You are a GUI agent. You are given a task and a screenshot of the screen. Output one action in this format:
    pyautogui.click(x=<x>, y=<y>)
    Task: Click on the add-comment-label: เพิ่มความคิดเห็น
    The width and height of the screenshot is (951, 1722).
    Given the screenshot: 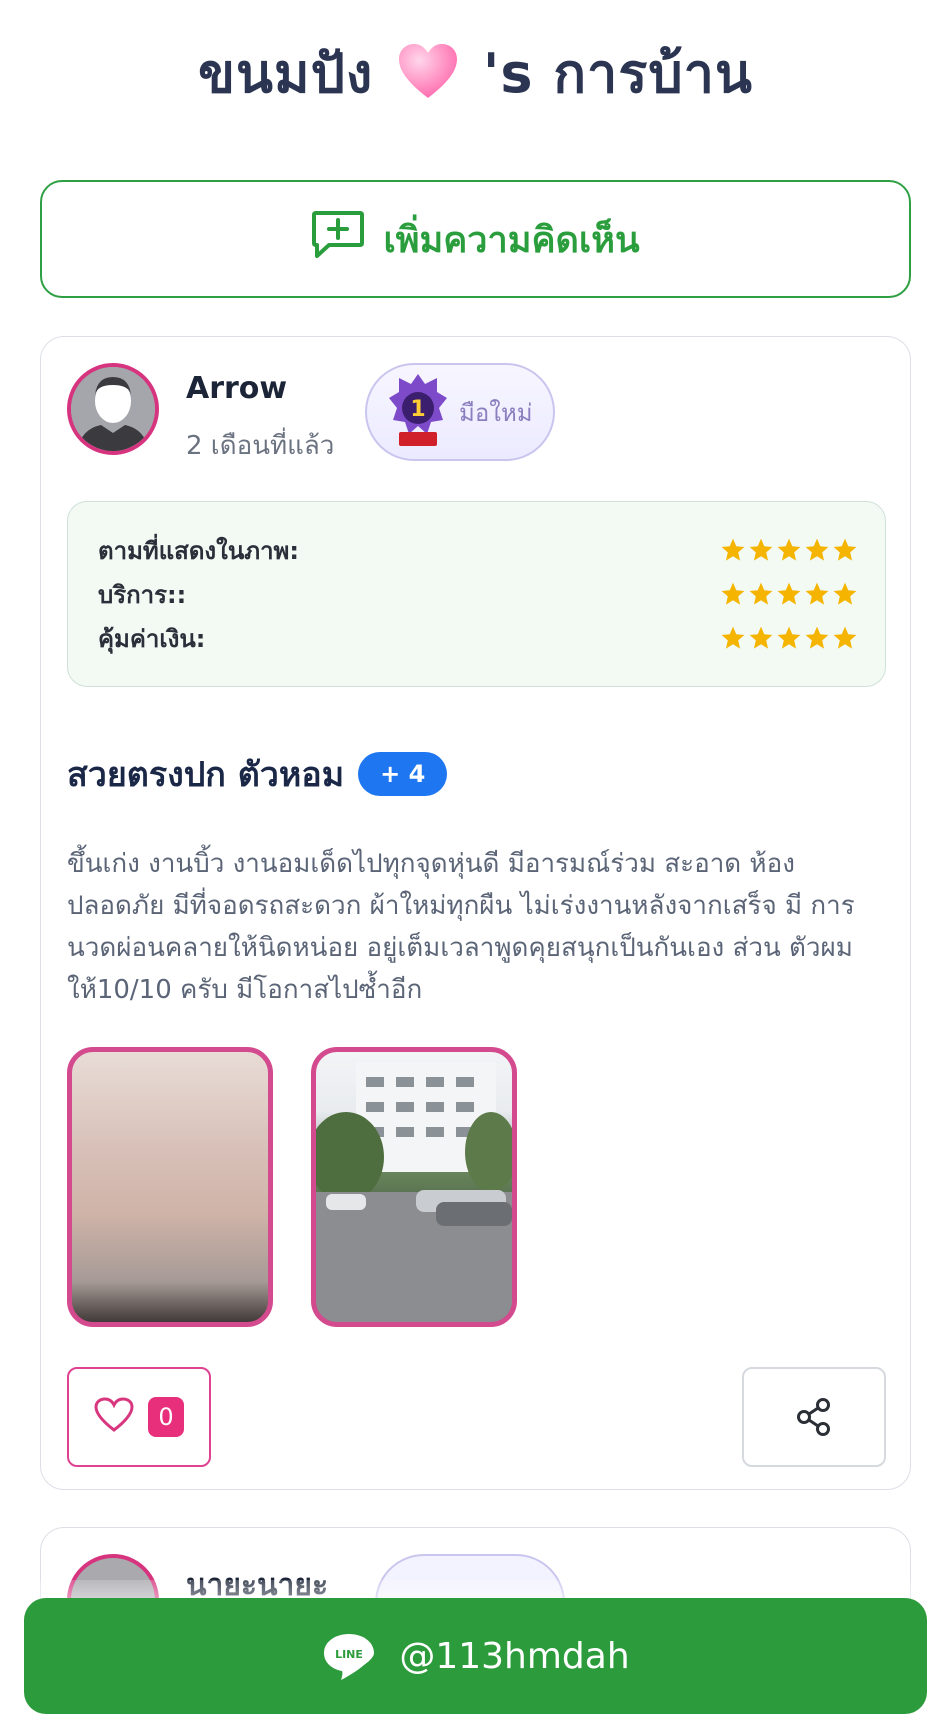 What is the action you would take?
    pyautogui.click(x=511, y=240)
    